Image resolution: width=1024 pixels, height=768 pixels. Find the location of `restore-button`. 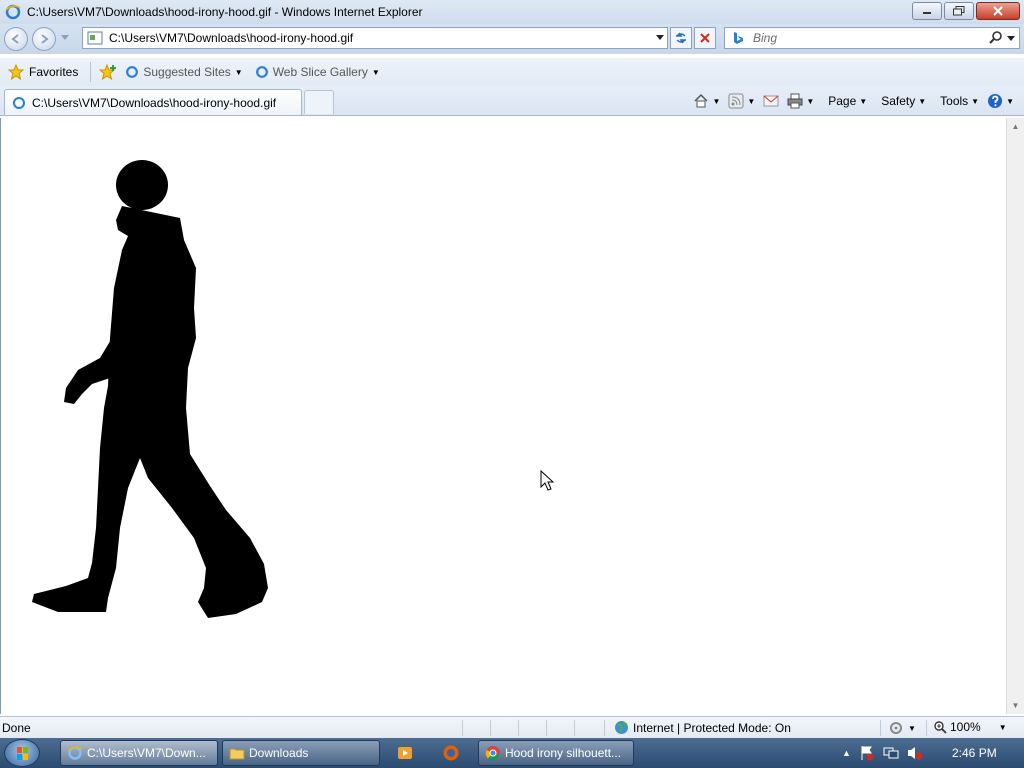

restore-button is located at coordinates (959, 11).